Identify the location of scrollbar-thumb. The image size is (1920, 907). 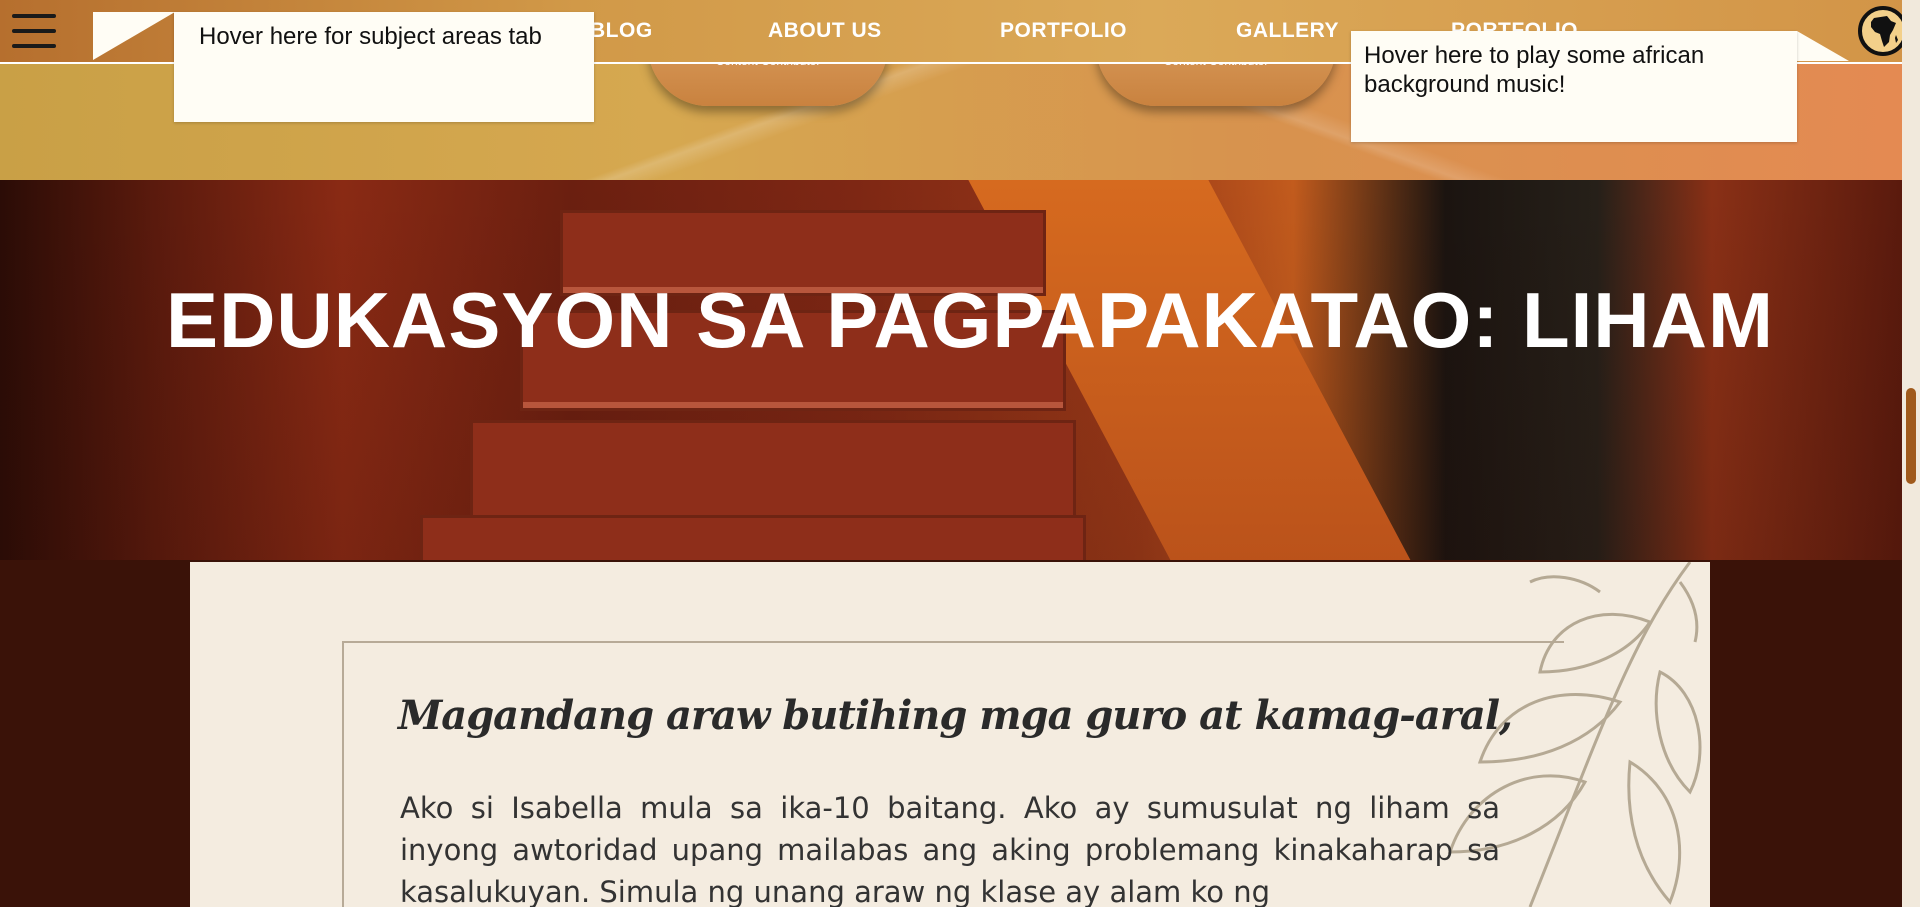
(1911, 436).